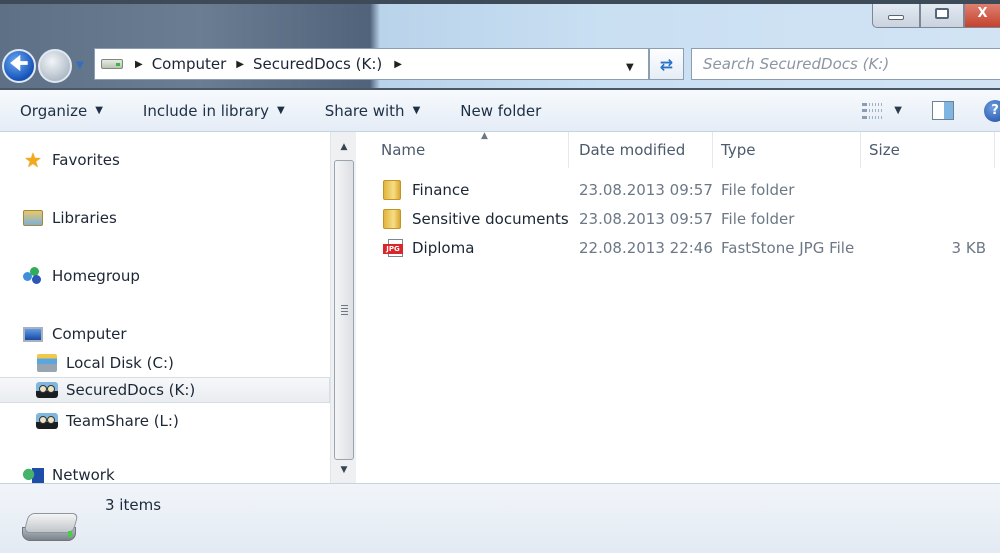  What do you see at coordinates (931, 110) in the screenshot?
I see `toolbar-right: ▼ ?` at bounding box center [931, 110].